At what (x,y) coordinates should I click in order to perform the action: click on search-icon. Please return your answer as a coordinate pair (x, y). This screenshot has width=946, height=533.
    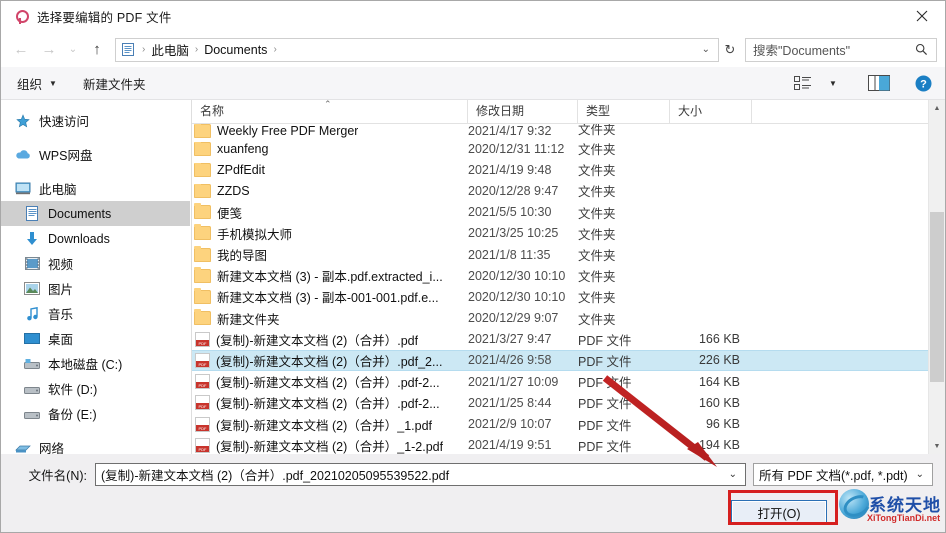
    Looking at the image, I should click on (925, 49).